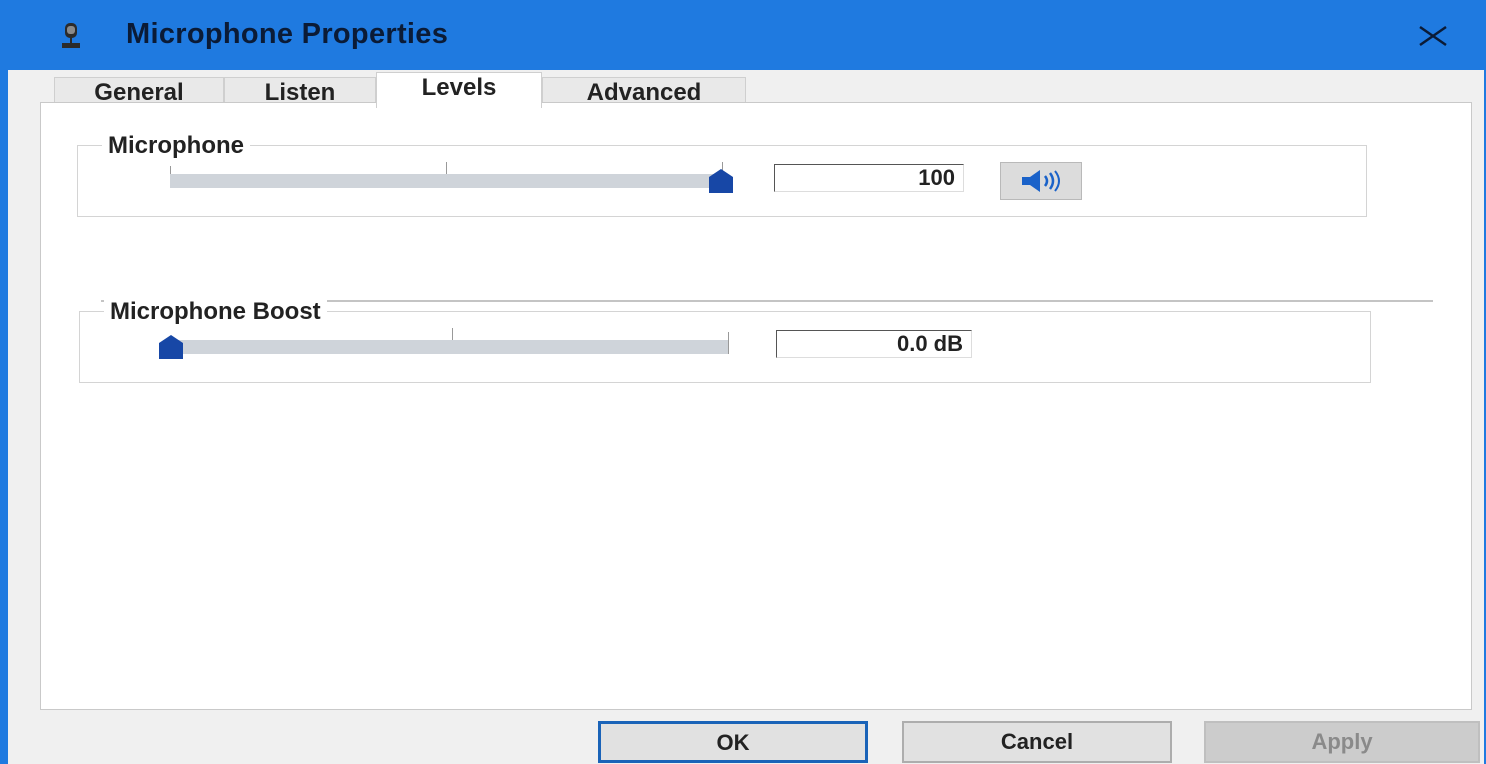 This screenshot has height=764, width=1486. I want to click on ok-button: OK, so click(733, 742).